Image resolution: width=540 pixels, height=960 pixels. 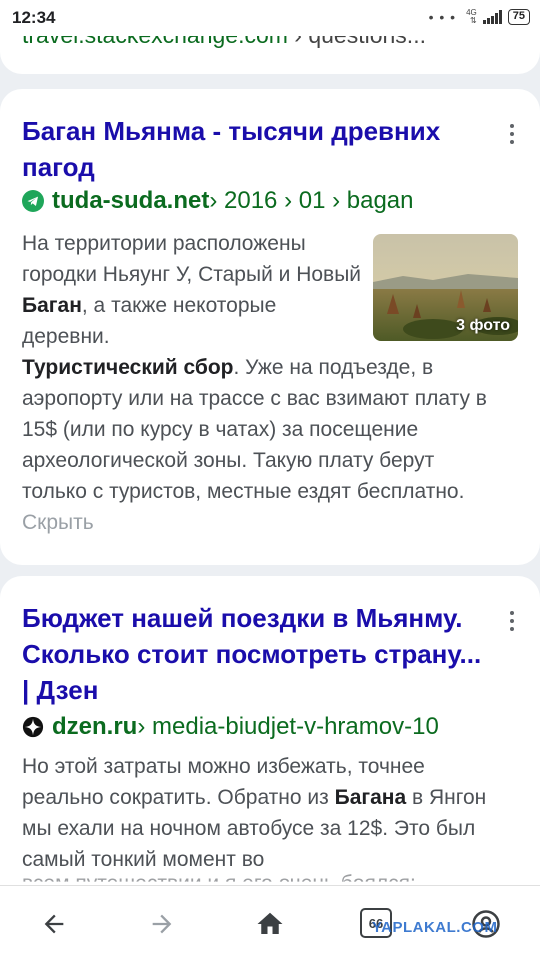 I want to click on watermark: YAPLAKAL.COM, so click(x=435, y=927).